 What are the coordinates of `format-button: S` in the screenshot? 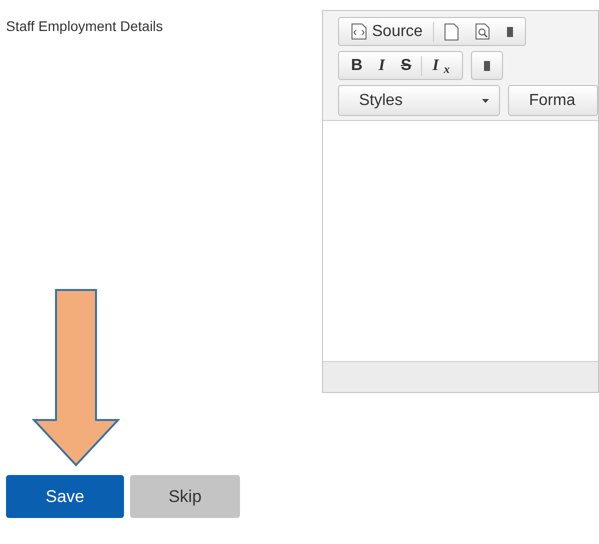 It's located at (406, 65).